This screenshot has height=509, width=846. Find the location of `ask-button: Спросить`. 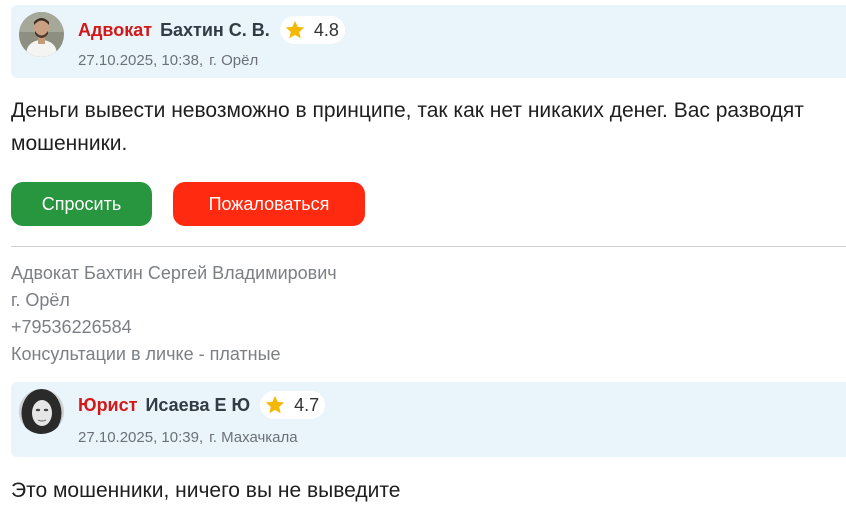

ask-button: Спросить is located at coordinates (81, 204).